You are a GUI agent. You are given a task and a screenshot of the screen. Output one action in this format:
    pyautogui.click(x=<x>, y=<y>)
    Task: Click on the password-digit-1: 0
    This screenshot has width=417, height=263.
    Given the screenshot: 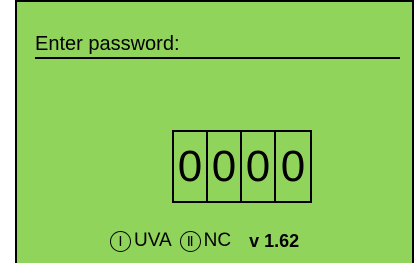 What is the action you would take?
    pyautogui.click(x=191, y=166)
    